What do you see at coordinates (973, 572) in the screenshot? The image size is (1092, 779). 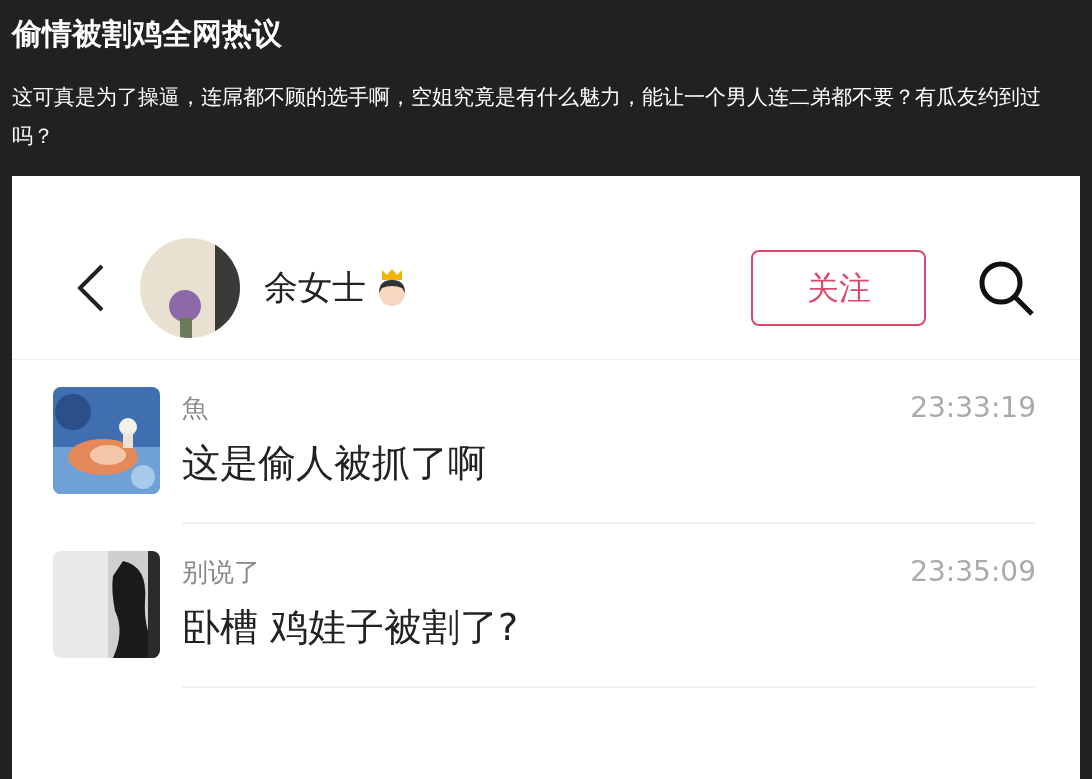 I see `message-time: 23:35:09` at bounding box center [973, 572].